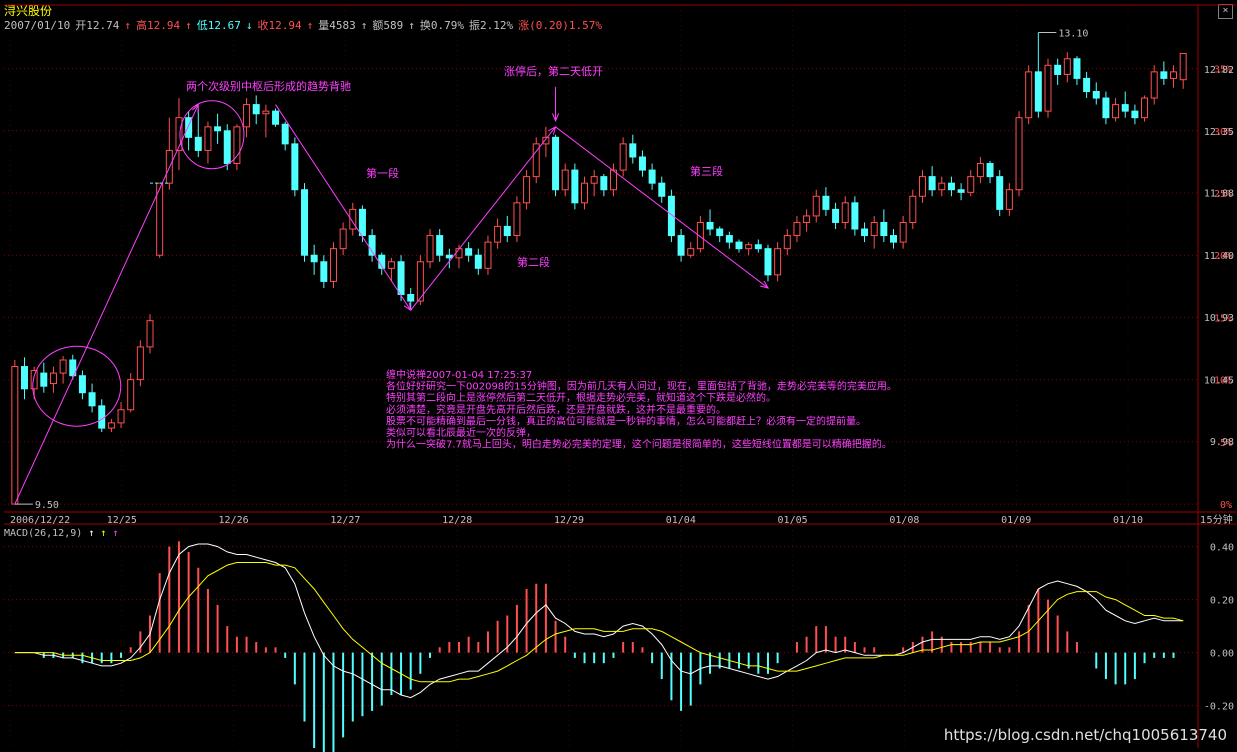 Image resolution: width=1237 pixels, height=752 pixels. What do you see at coordinates (1216, 519) in the screenshot?
I see `interval-label: 15分钟` at bounding box center [1216, 519].